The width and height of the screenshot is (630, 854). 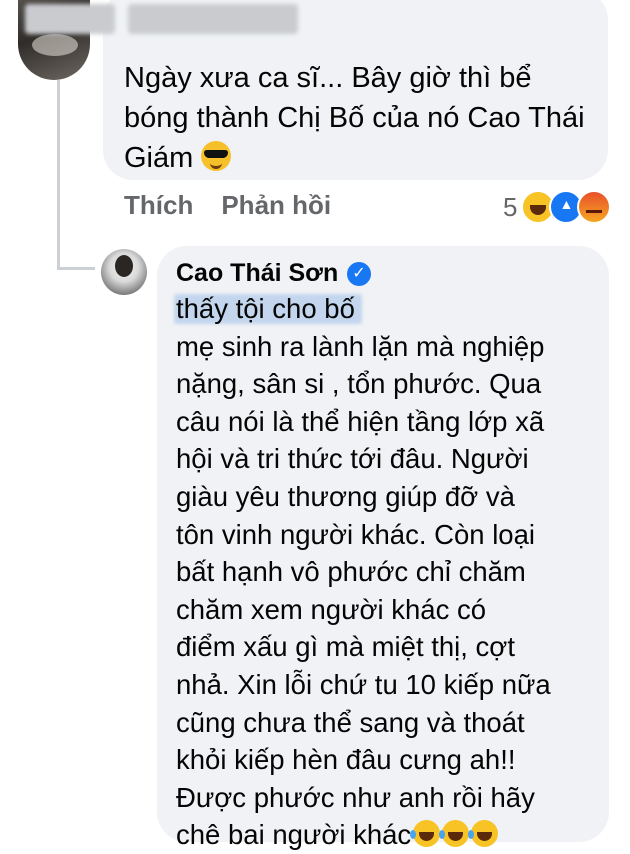 I want to click on reply-author-name: Cao Thái Sơn, so click(x=257, y=273).